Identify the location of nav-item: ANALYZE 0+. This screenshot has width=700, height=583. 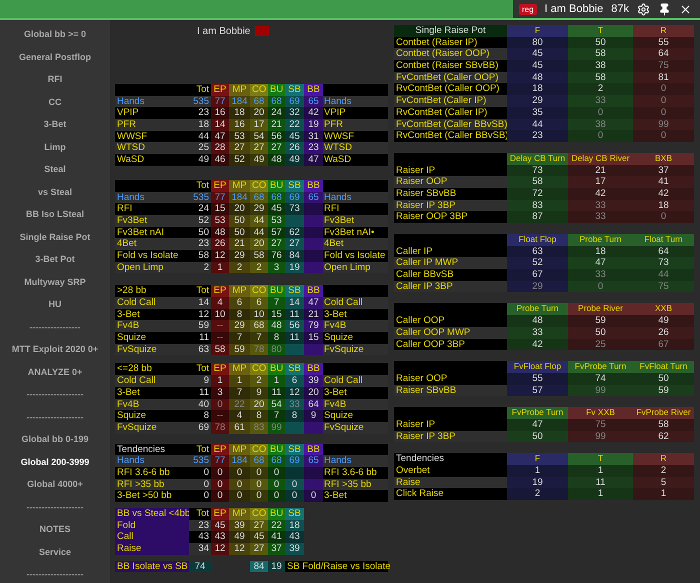
(55, 371).